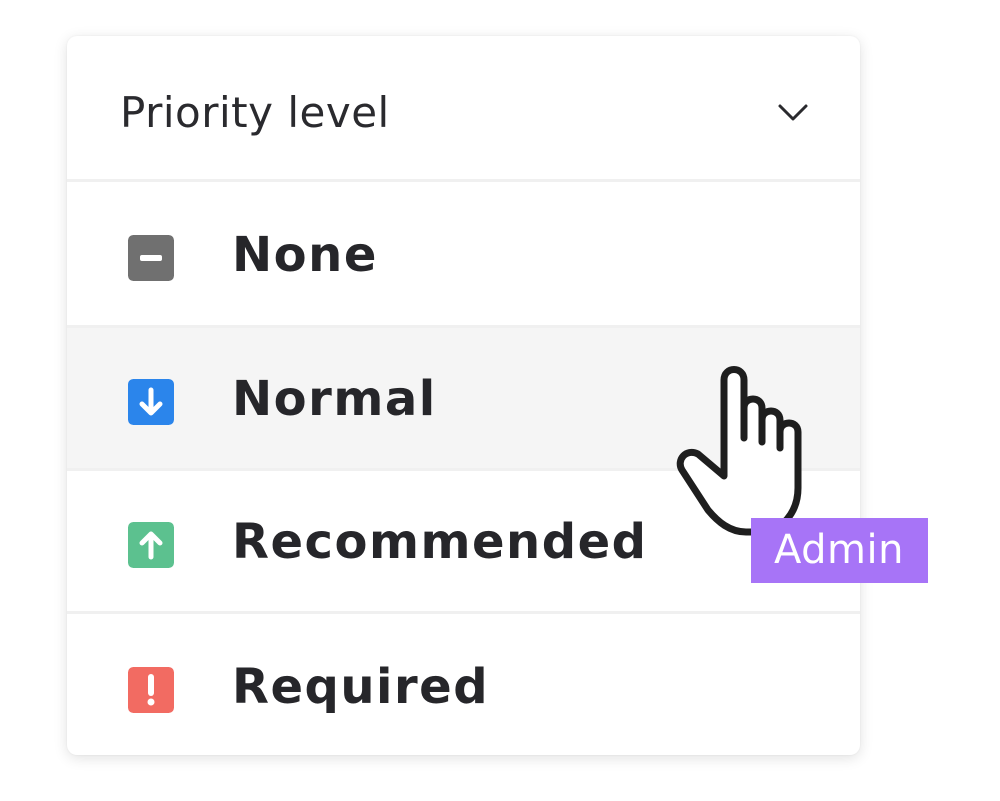 This screenshot has height=801, width=1000. Describe the element at coordinates (334, 399) in the screenshot. I see `option-label: Normal` at that location.